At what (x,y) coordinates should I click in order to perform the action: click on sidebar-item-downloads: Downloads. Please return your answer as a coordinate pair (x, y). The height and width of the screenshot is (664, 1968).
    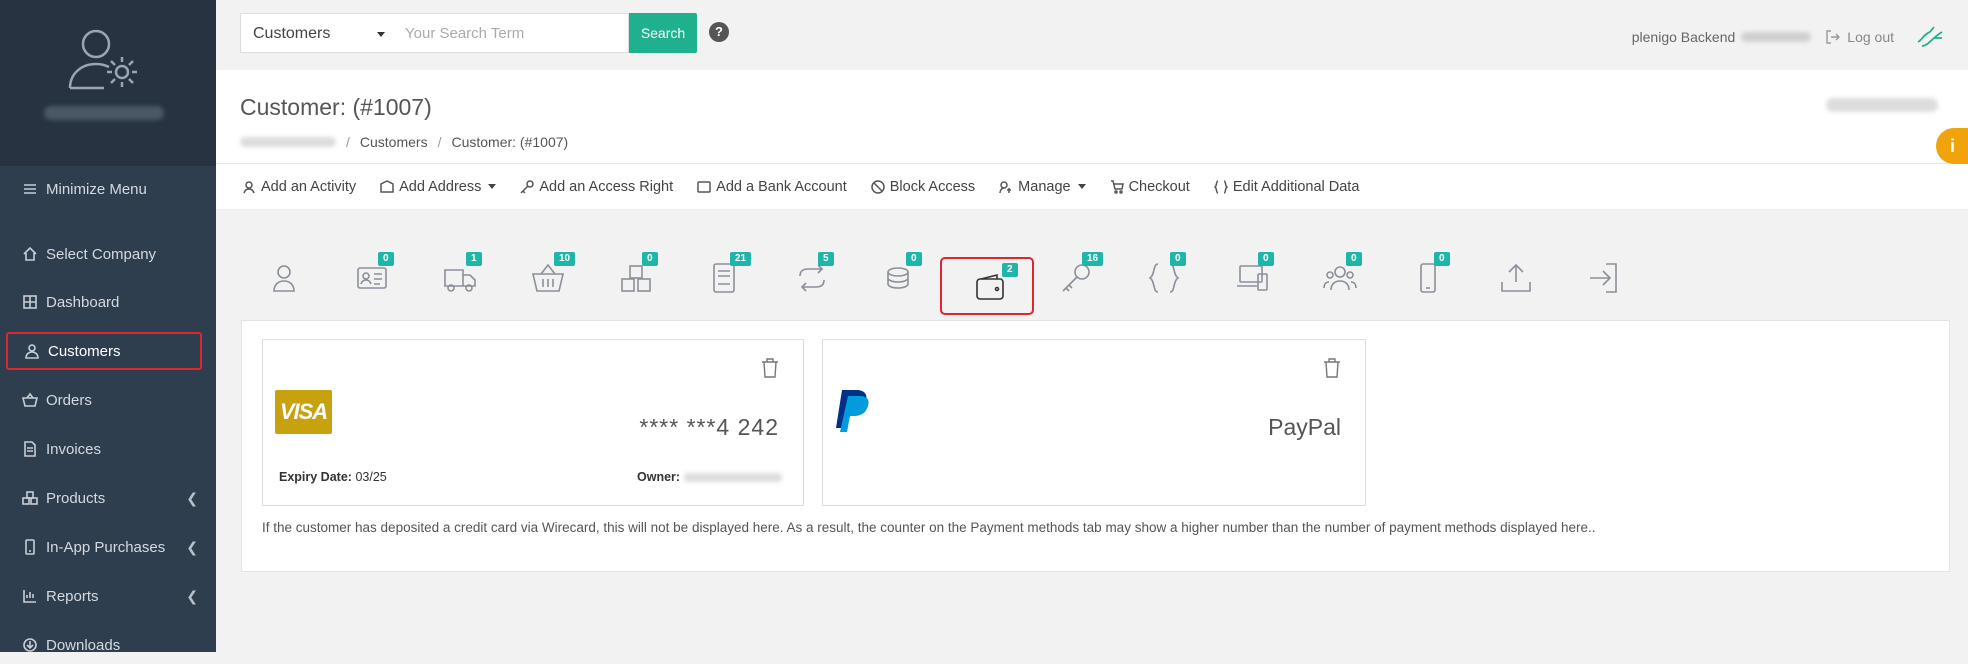
    Looking at the image, I should click on (104, 645).